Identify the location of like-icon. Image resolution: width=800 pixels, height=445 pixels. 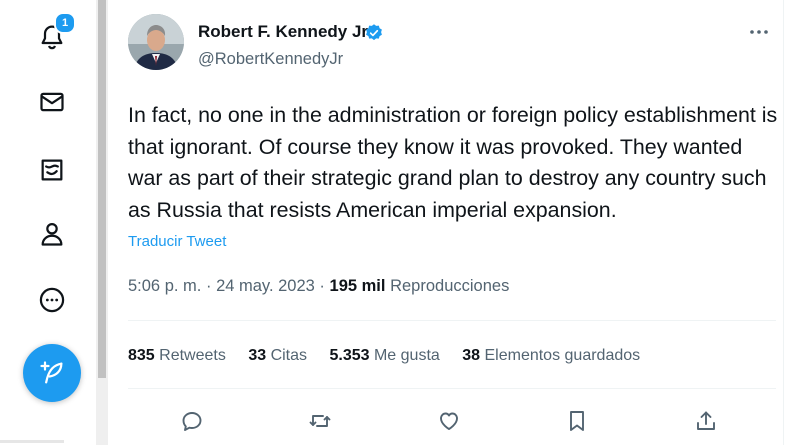
(449, 421).